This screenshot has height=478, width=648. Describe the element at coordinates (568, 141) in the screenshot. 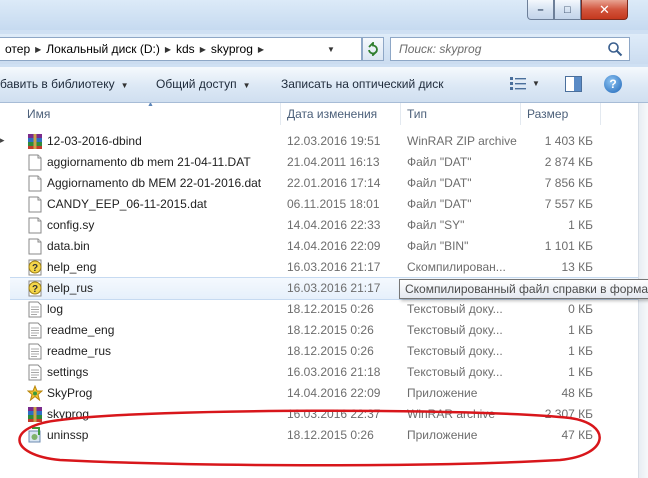

I see `file-size: 1 403 КБ` at that location.